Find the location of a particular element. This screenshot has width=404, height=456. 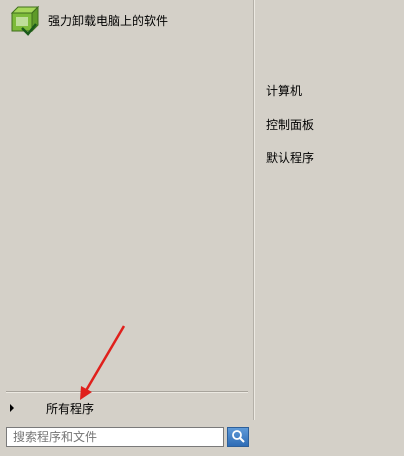

search-button is located at coordinates (238, 437).